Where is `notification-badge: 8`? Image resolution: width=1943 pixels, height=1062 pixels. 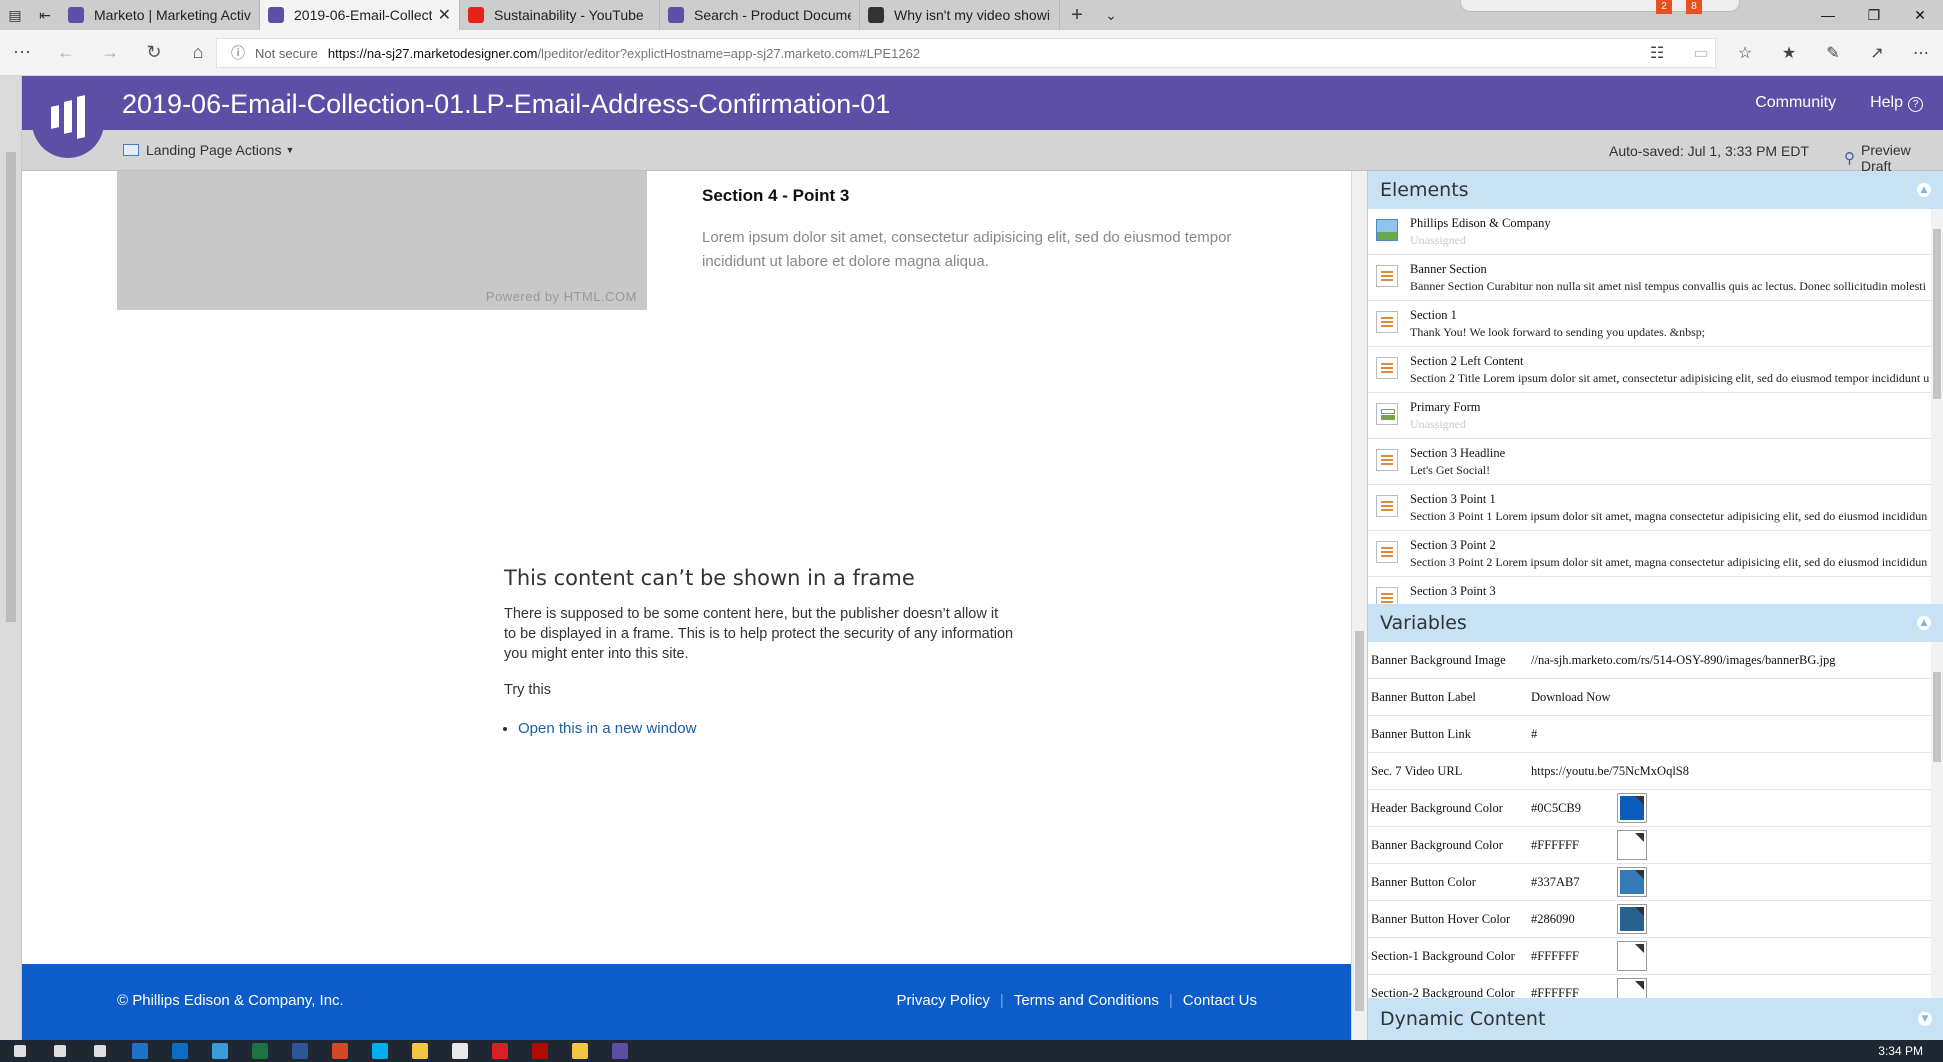 notification-badge: 8 is located at coordinates (1694, 7).